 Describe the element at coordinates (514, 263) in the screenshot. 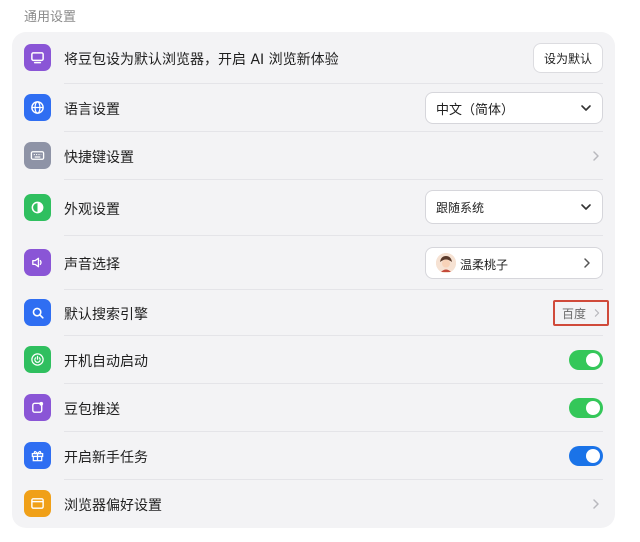

I see `voice-select: 温柔桃子` at that location.